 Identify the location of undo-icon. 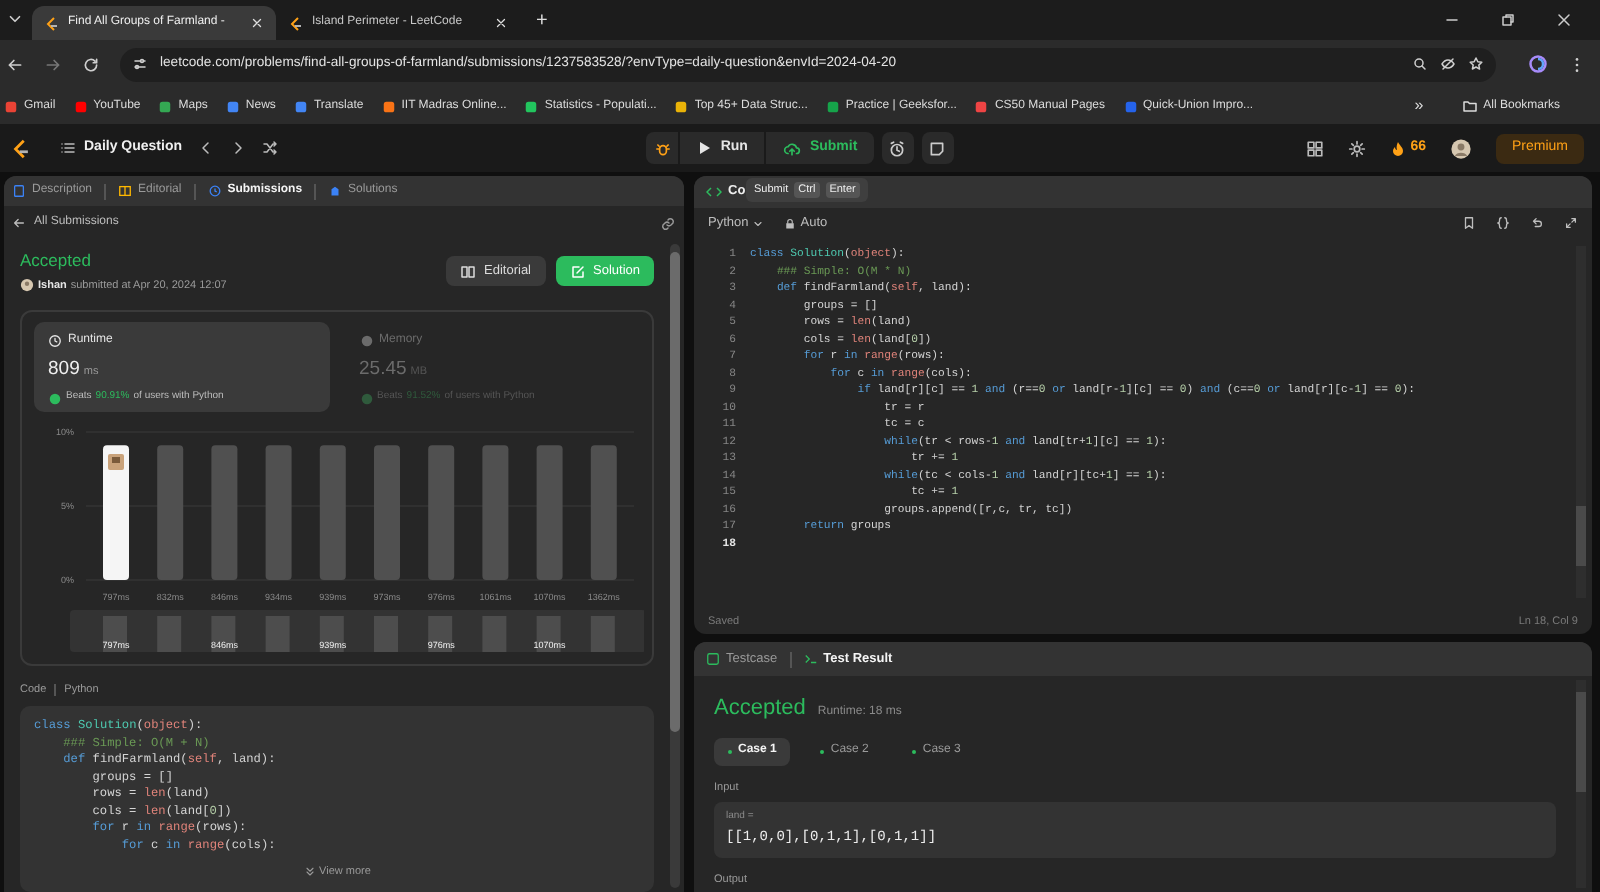
(1537, 223).